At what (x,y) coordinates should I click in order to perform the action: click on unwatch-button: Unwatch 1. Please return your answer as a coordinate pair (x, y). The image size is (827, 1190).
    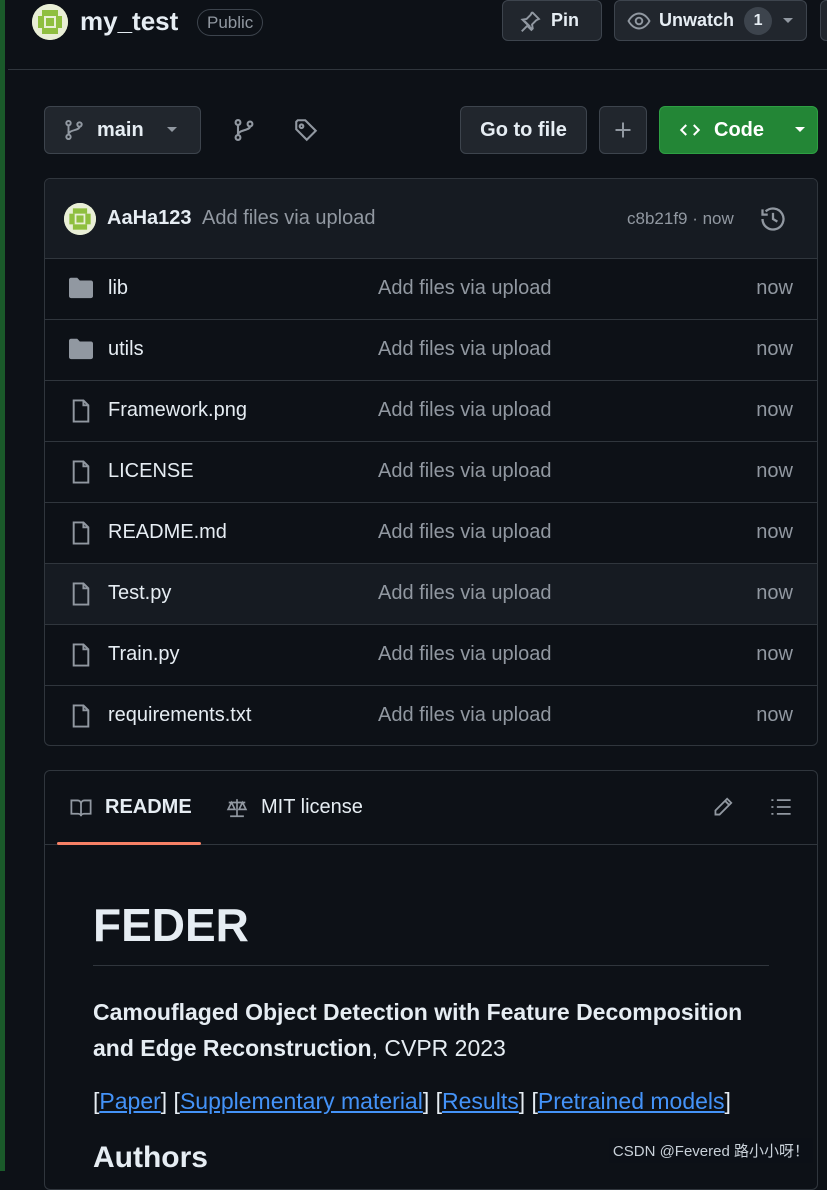
    Looking at the image, I should click on (710, 20).